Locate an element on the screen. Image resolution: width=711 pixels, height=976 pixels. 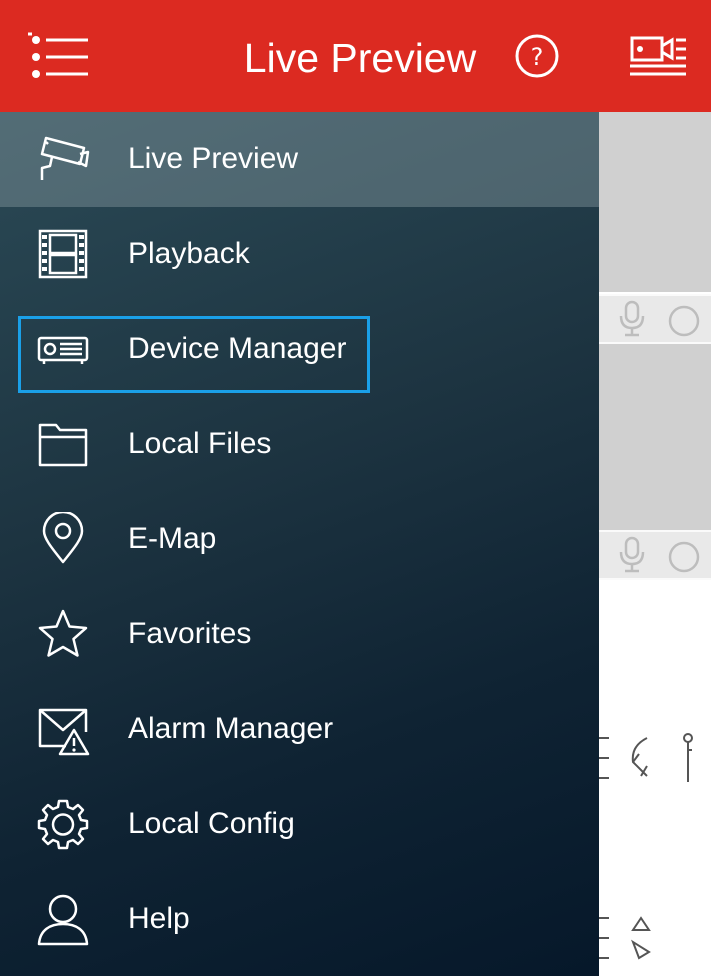
gear-icon is located at coordinates (63, 824).